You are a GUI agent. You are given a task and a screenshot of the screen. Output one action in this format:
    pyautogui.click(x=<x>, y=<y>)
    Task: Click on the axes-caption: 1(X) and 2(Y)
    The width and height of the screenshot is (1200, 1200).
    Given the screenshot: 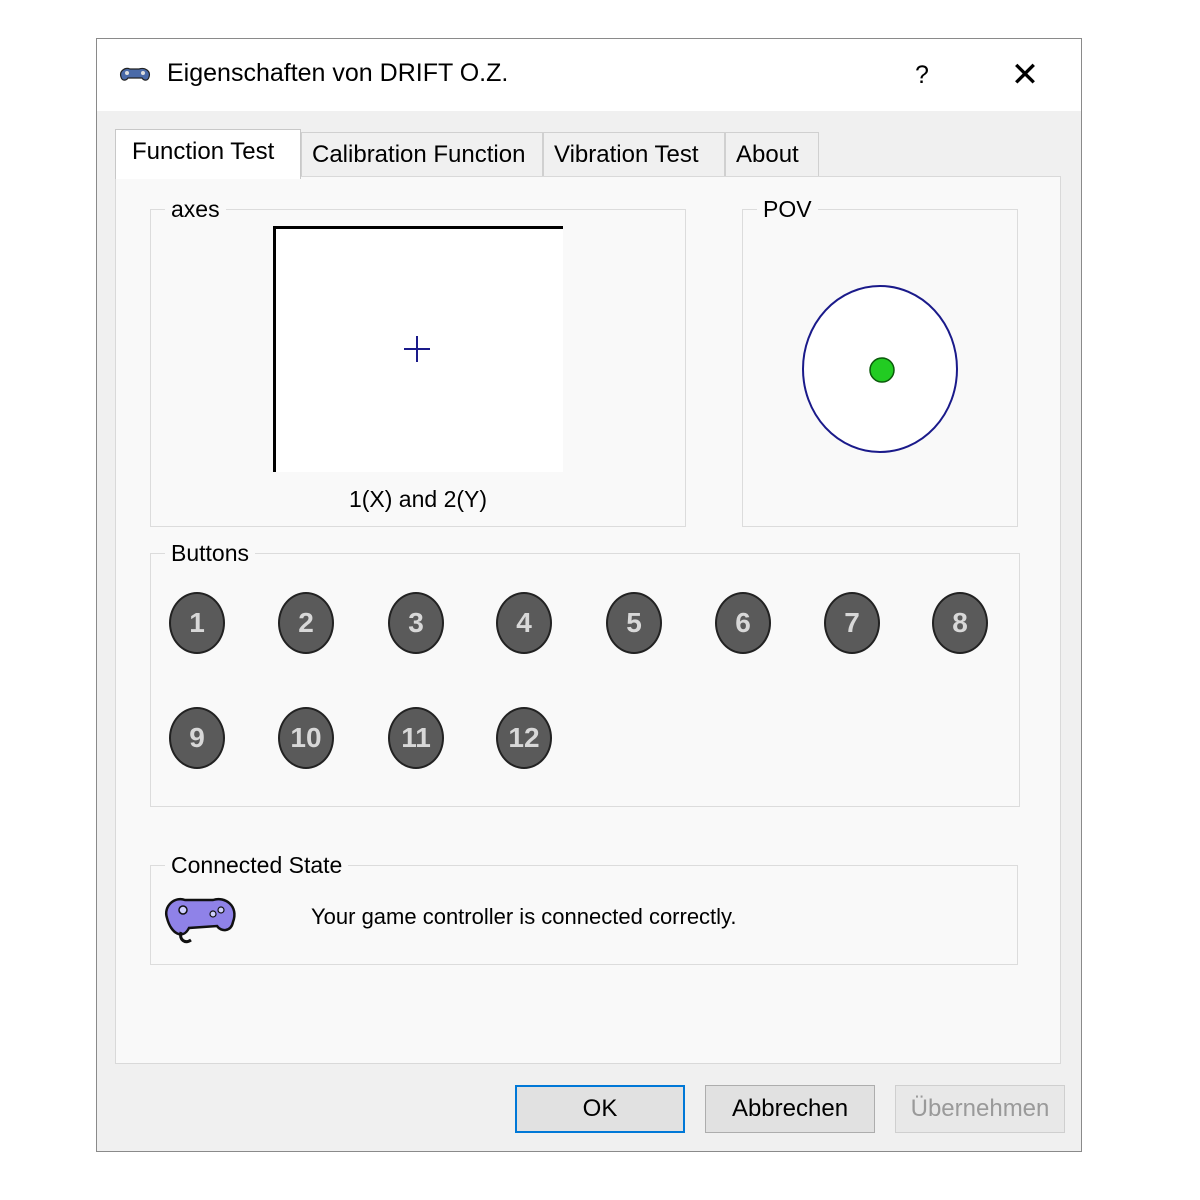 What is the action you would take?
    pyautogui.click(x=418, y=499)
    